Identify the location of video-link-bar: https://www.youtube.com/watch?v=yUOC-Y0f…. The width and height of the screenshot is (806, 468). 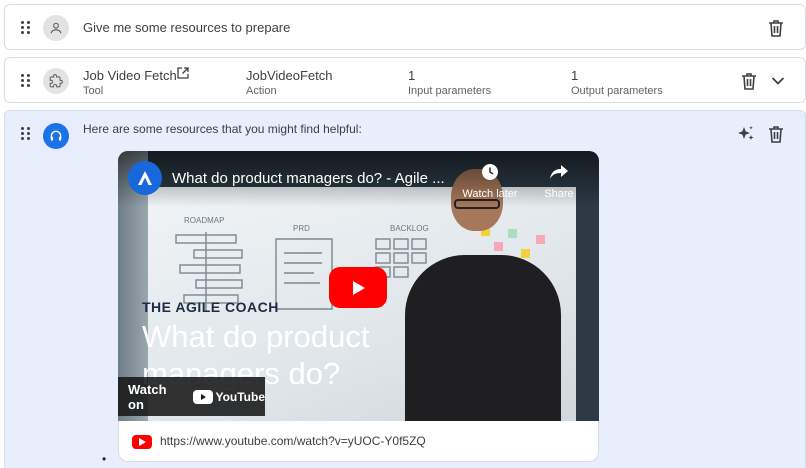
(358, 441).